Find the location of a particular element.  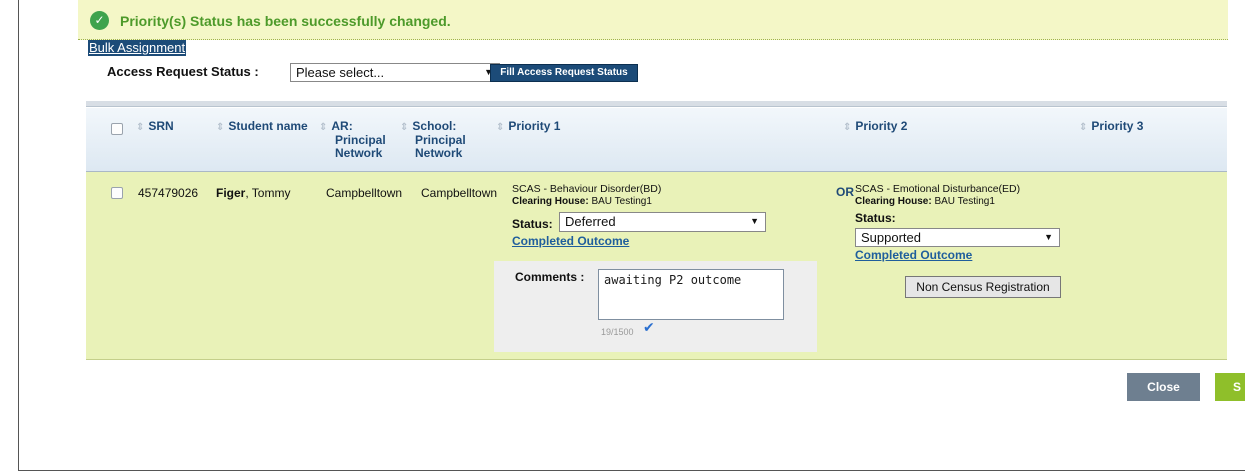

column-header-srn: ⇕ SRN is located at coordinates (155, 127).